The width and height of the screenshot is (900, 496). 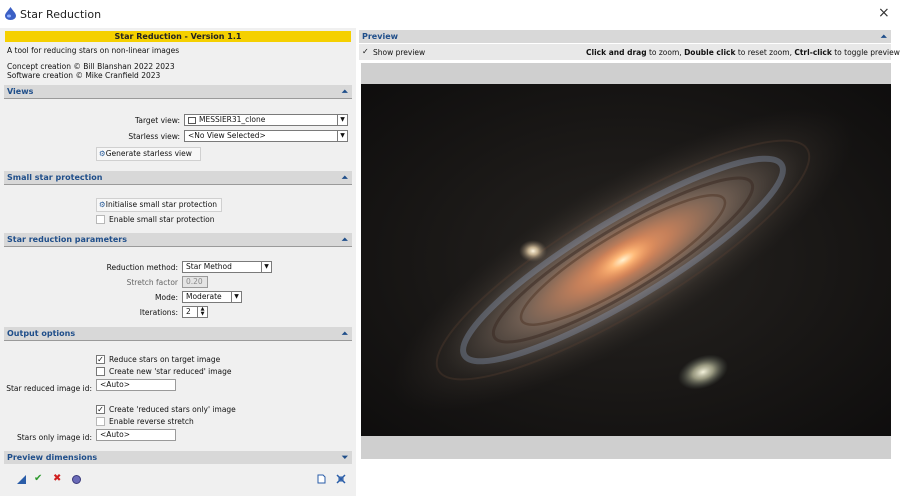 I want to click on document-icon, so click(x=321, y=479).